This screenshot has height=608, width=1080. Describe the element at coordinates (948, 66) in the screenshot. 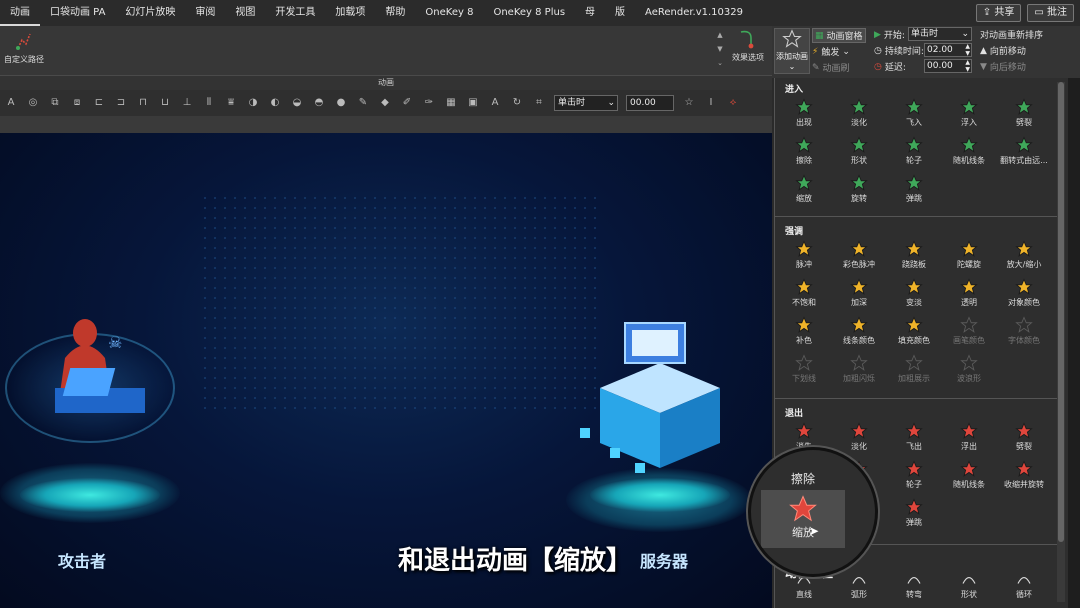

I see `delay-input: 00.00 ▲ ▼` at that location.